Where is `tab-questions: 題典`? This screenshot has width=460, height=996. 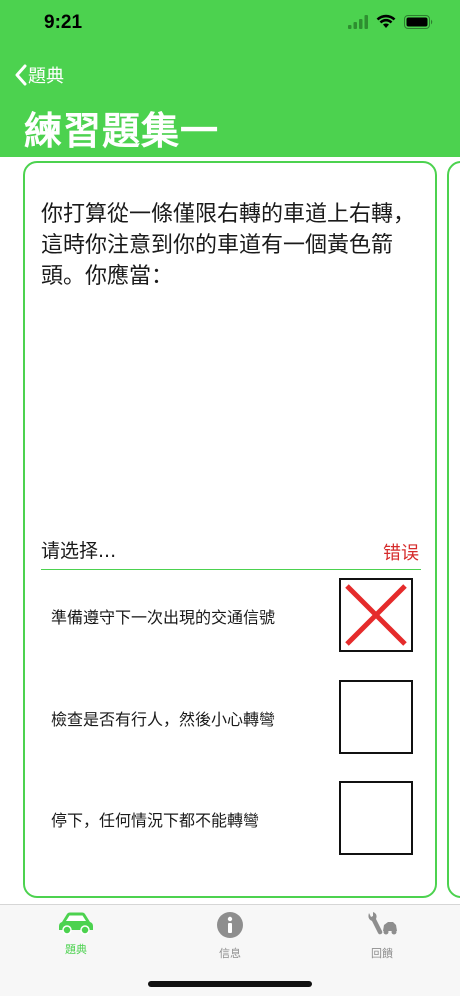
tab-questions: 題典 is located at coordinates (76, 934).